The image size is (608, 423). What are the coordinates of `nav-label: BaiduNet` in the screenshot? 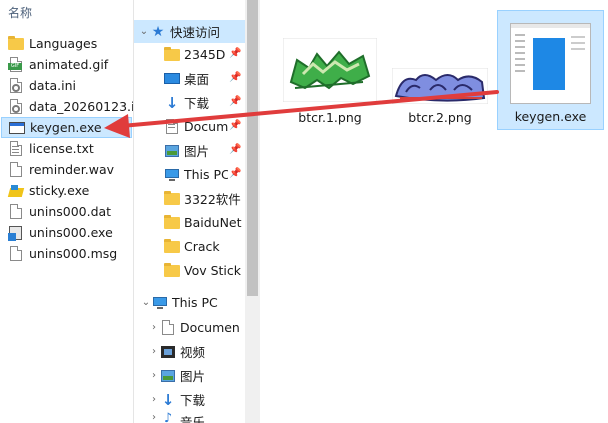 It's located at (213, 222).